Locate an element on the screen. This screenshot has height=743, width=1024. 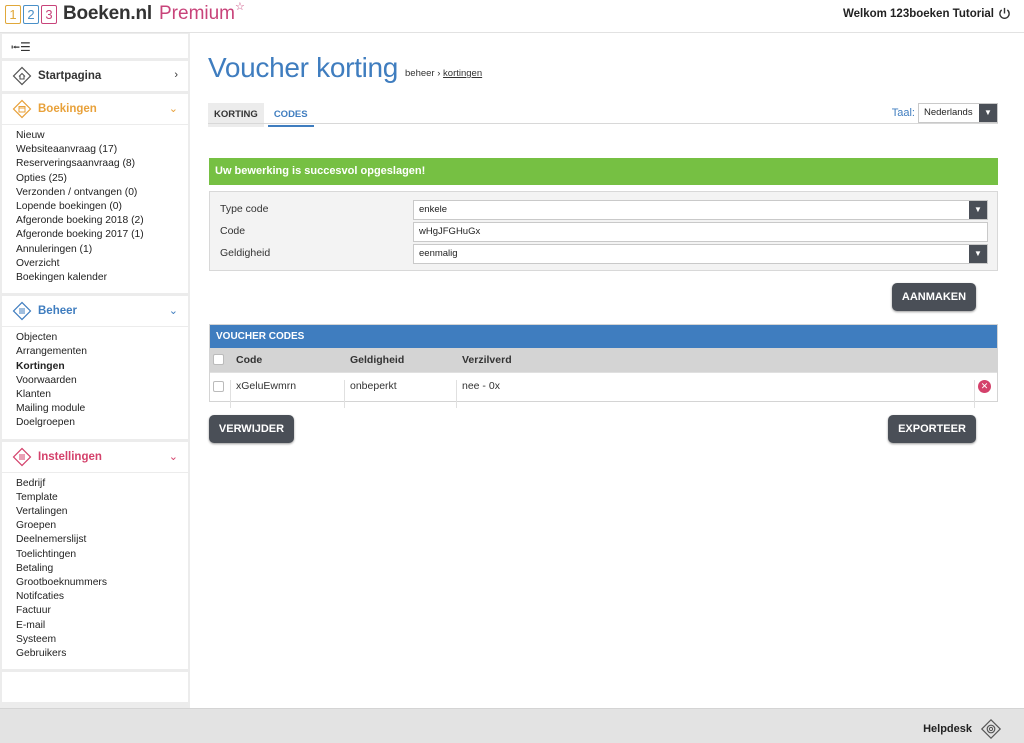
user-menu: Welkom 123boeken Tutorial is located at coordinates (927, 13).